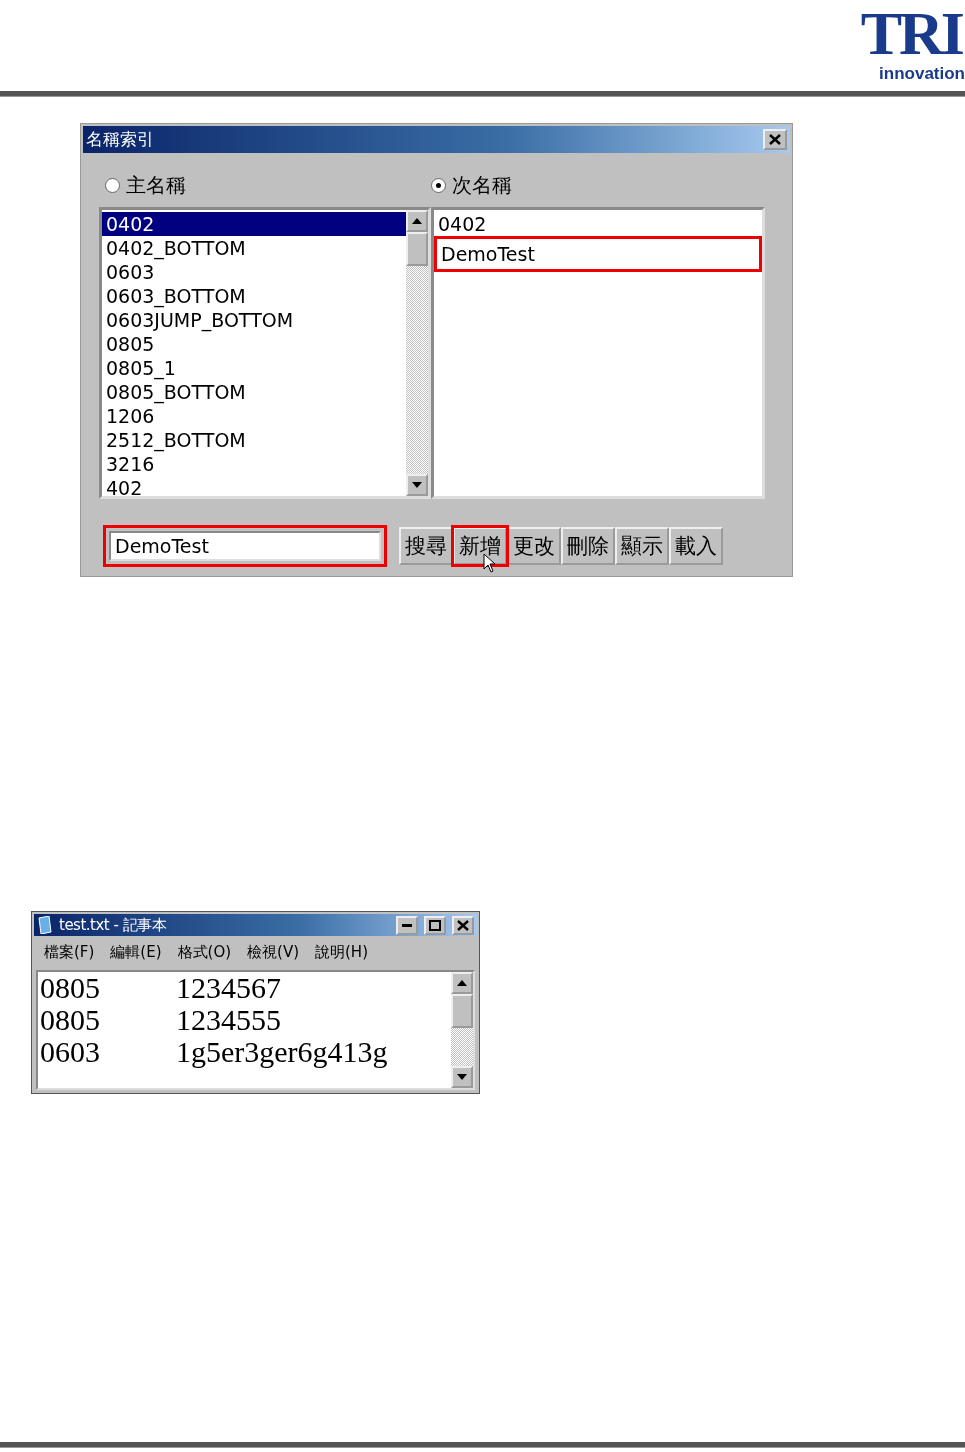 The width and height of the screenshot is (965, 1452). Describe the element at coordinates (254, 320) in the screenshot. I see `list-item: 0603JUMP_BOTTOM` at that location.